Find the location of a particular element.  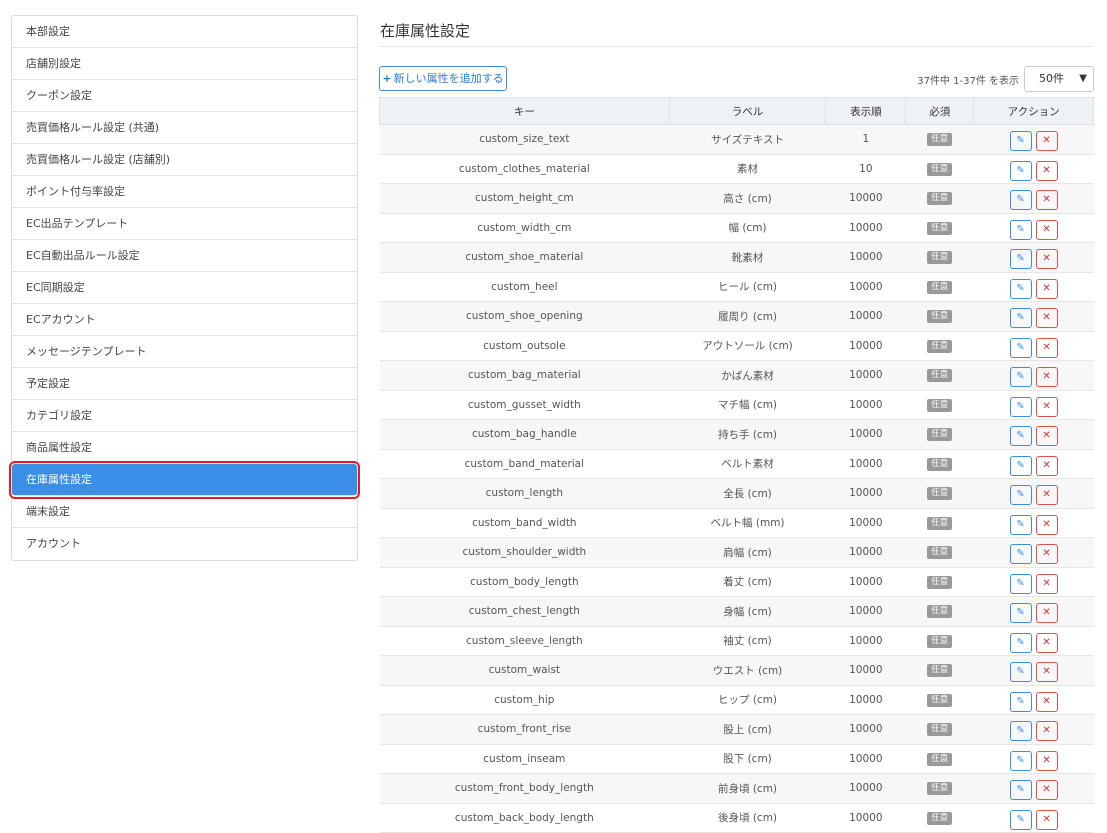

add-attribute-button: + 新しい属性を追加する is located at coordinates (443, 78).